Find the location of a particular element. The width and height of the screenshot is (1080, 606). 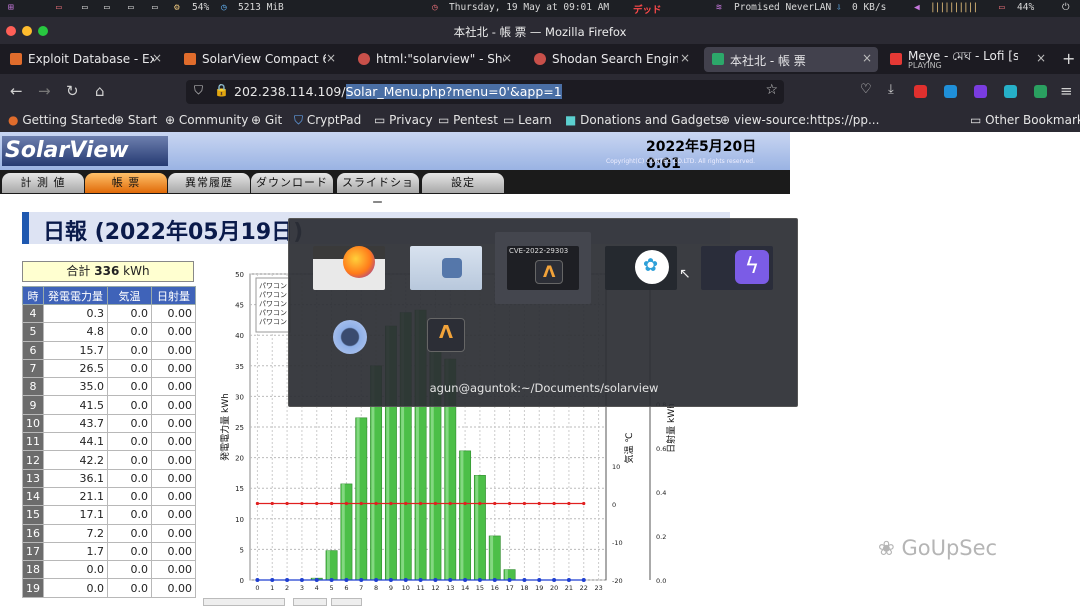

menu-reports: 帳 票 is located at coordinates (126, 183).